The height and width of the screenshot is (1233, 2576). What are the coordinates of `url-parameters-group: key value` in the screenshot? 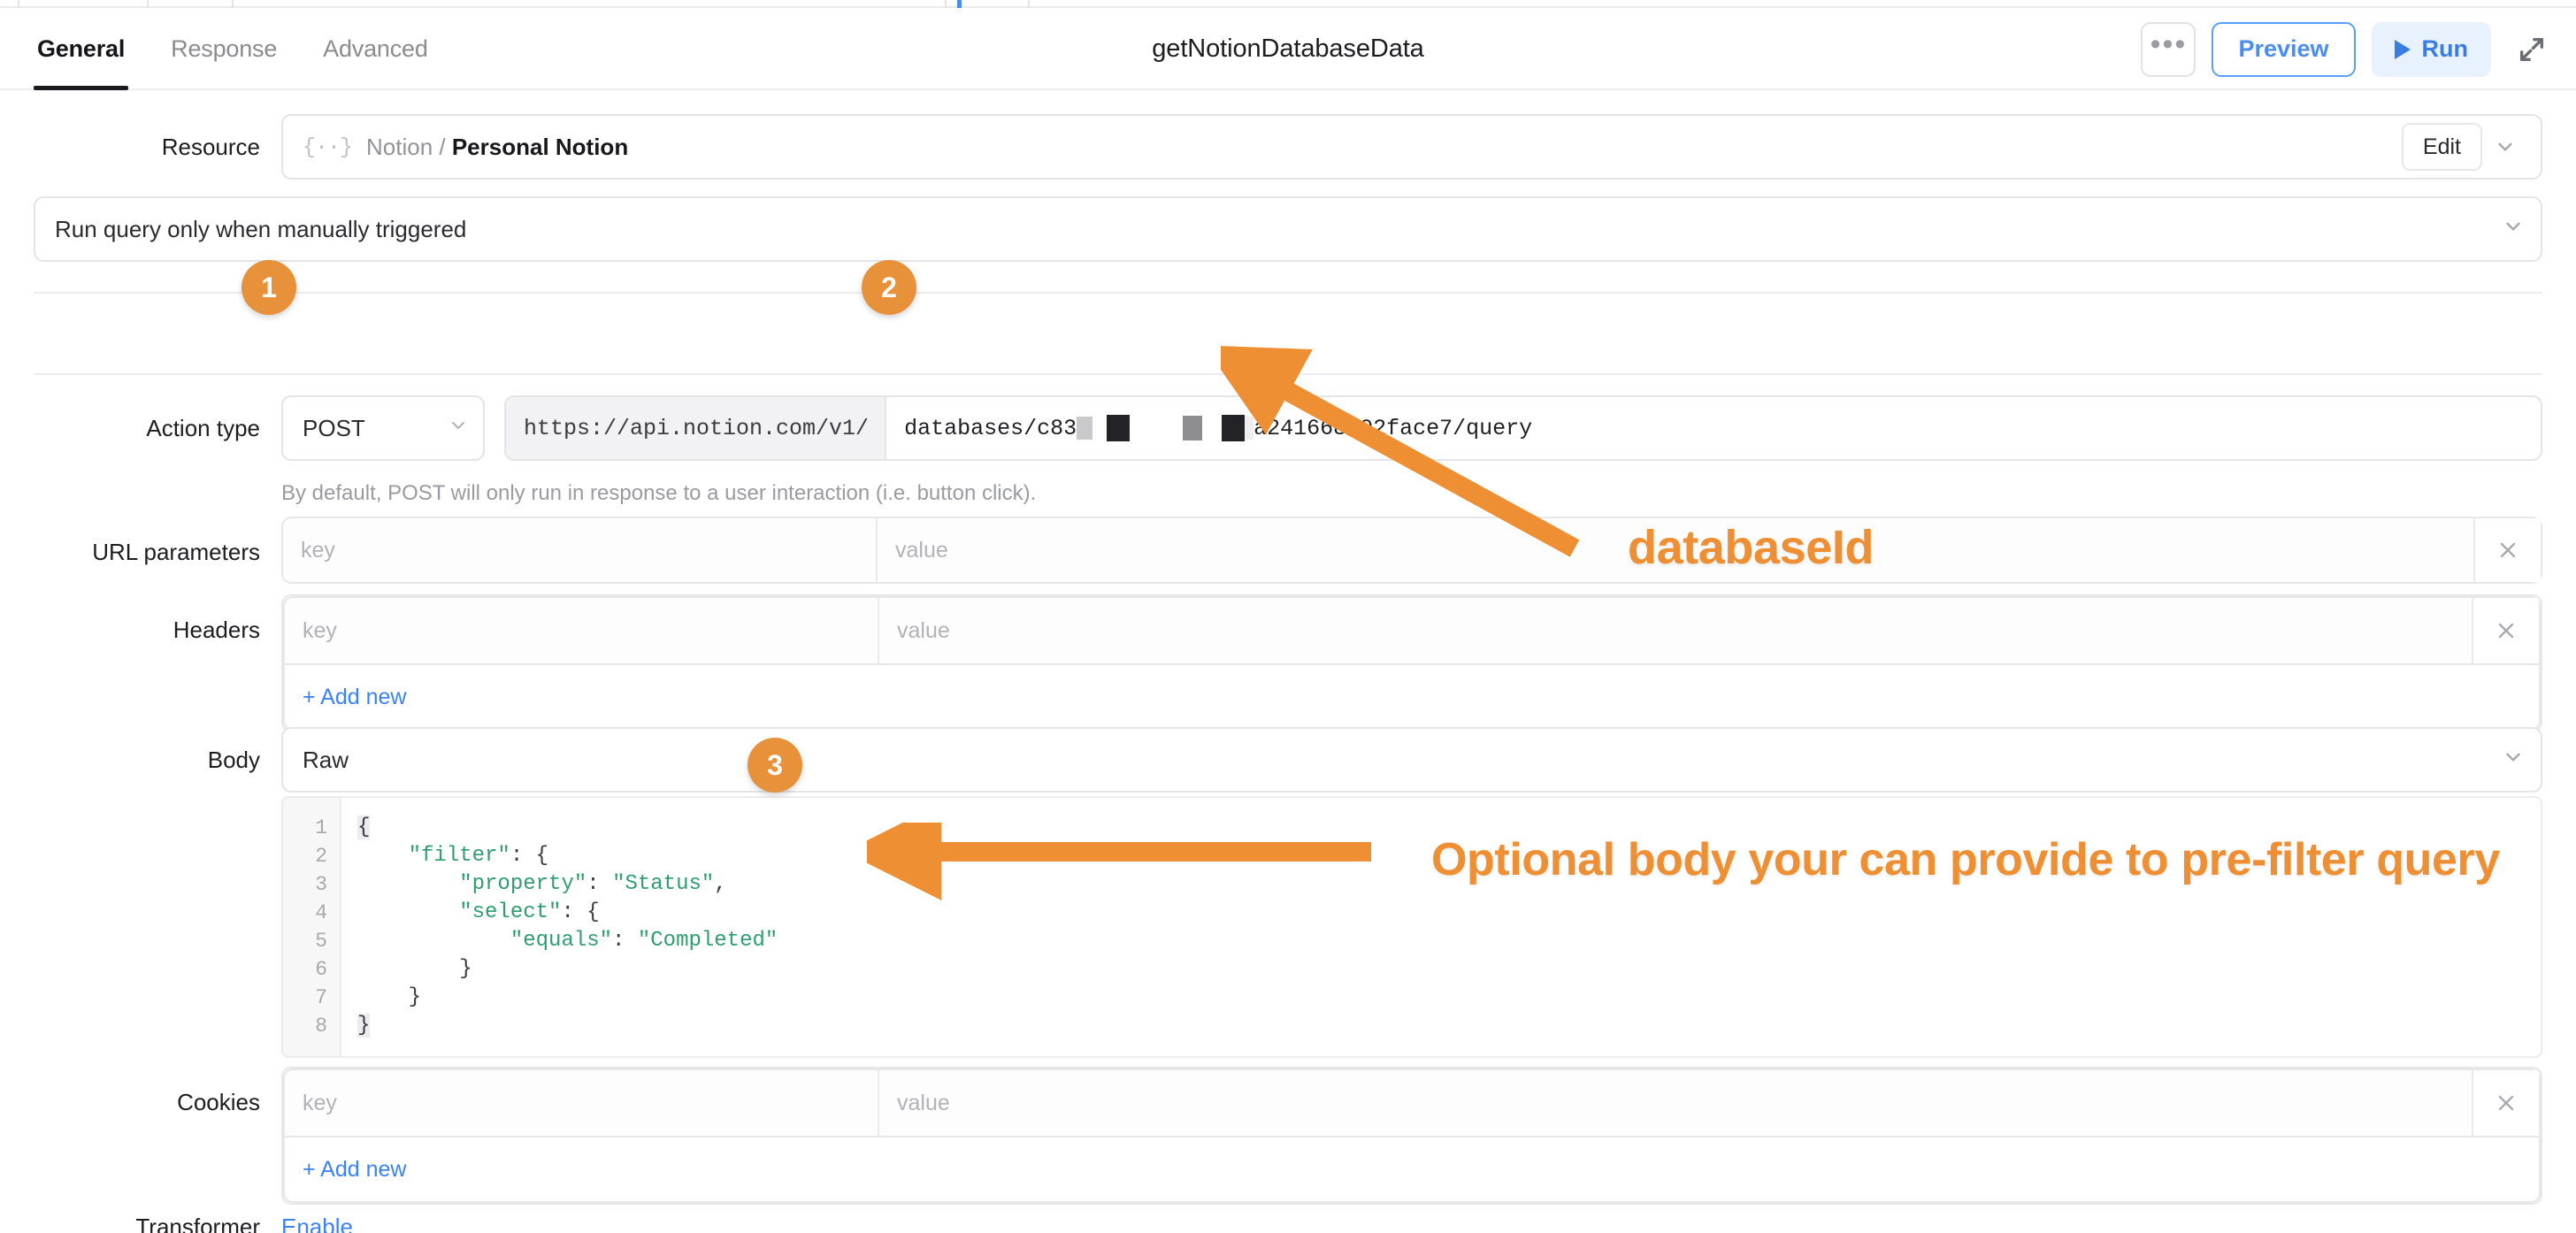 It's located at (1411, 550).